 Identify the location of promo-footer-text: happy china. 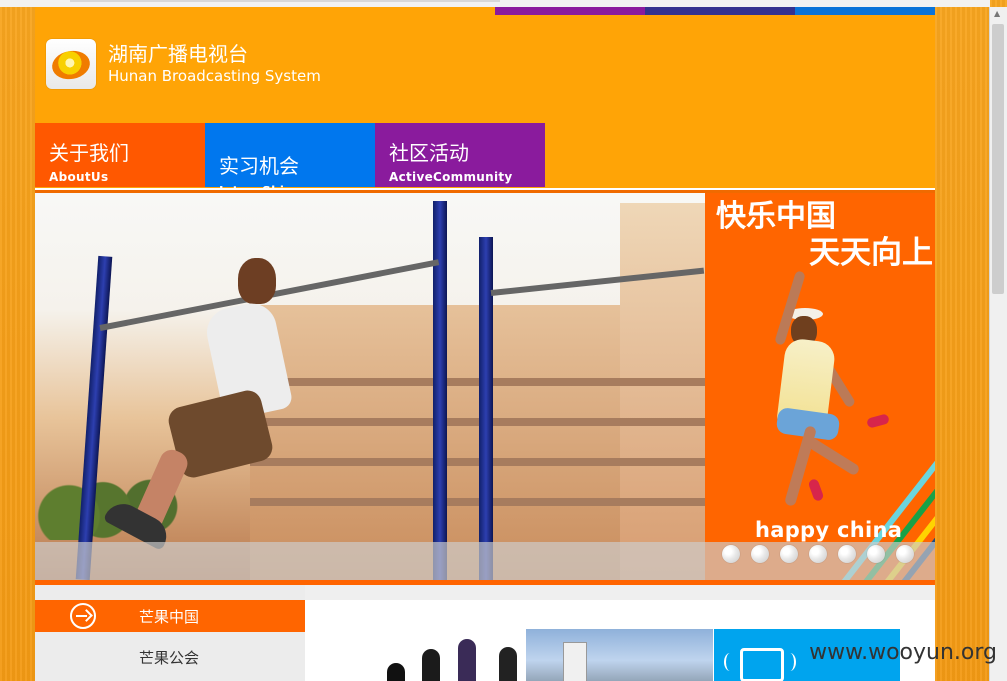
(829, 530).